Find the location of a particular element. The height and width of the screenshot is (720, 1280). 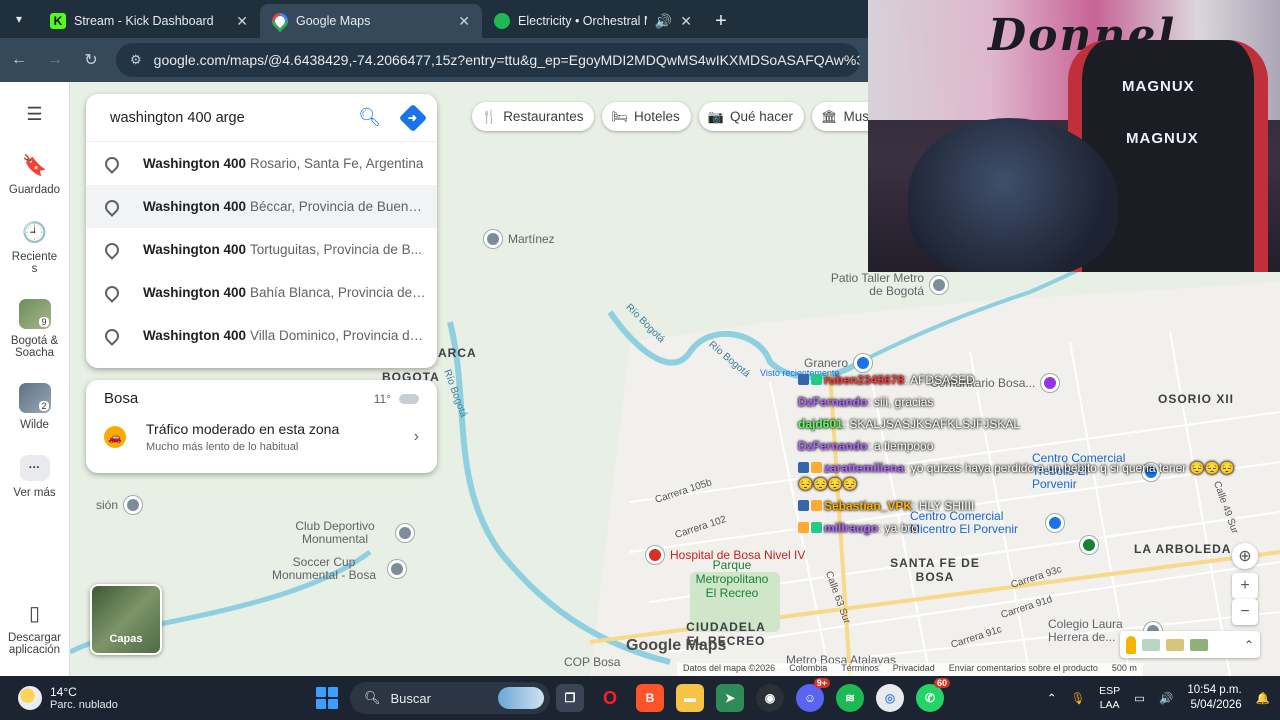

tab-search-menu-icon: ▾ is located at coordinates (19, 19).